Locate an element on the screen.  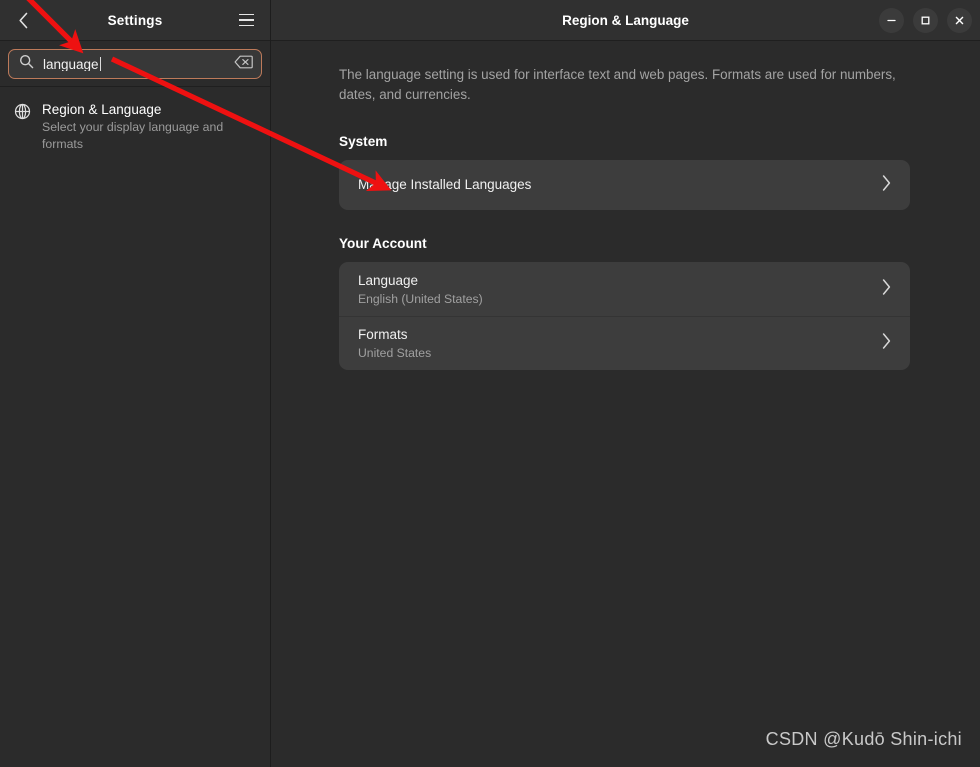
maximize-button is located at coordinates (925, 20).